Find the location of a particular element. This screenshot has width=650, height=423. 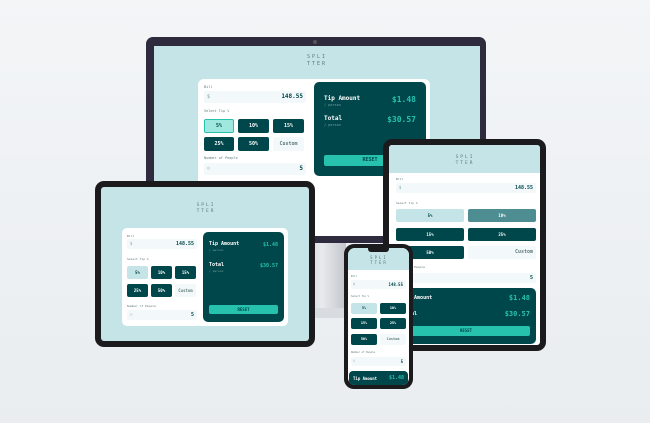

monitor-camera is located at coordinates (315, 42).